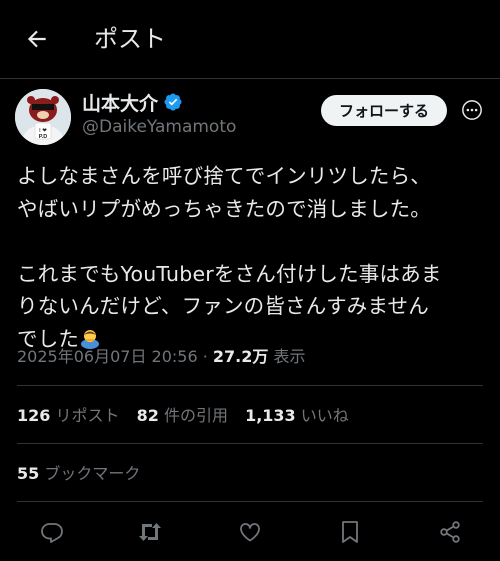 This screenshot has width=500, height=561. What do you see at coordinates (224, 208) in the screenshot?
I see `post-line: やばいリプがめっちゃきたので消しました。` at bounding box center [224, 208].